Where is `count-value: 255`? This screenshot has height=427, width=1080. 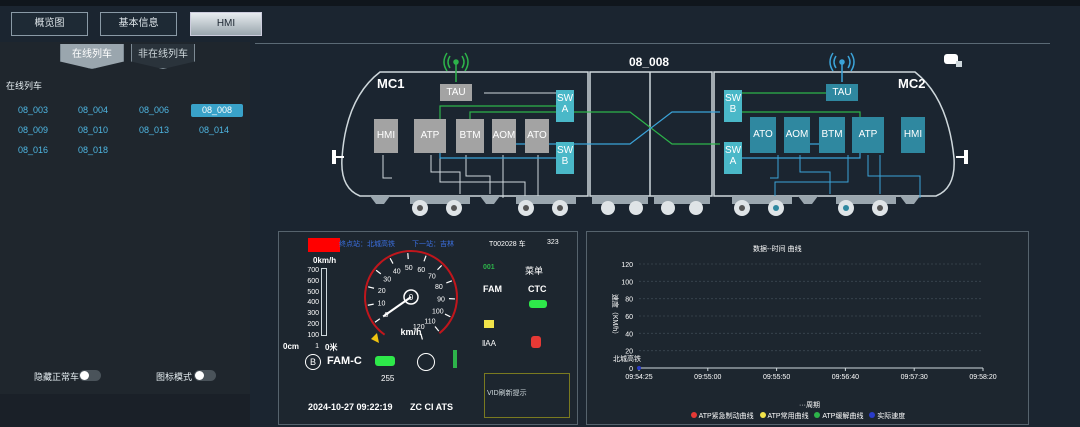
count-value: 255 is located at coordinates (388, 378).